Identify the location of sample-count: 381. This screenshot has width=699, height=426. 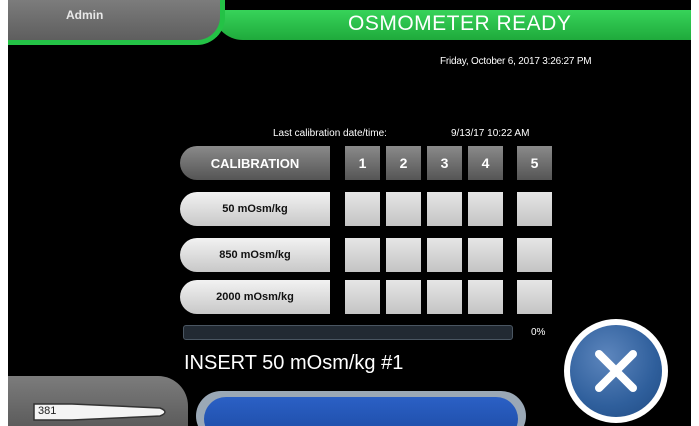
(47, 411).